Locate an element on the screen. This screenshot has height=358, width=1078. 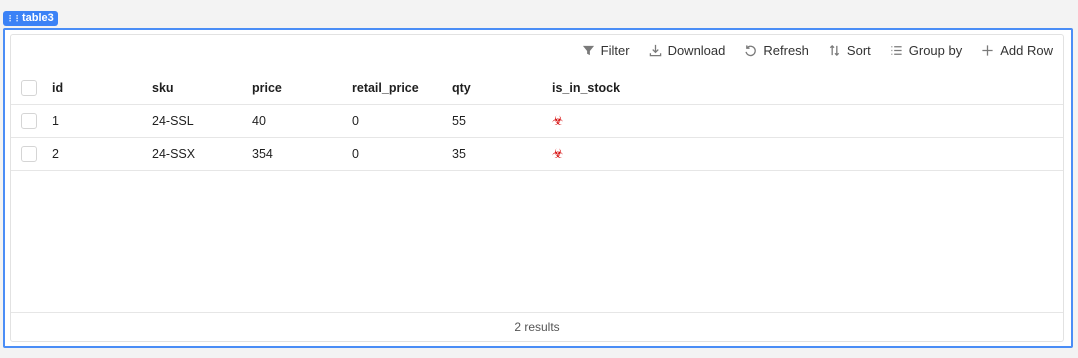
column-header-sku: sku is located at coordinates (163, 88).